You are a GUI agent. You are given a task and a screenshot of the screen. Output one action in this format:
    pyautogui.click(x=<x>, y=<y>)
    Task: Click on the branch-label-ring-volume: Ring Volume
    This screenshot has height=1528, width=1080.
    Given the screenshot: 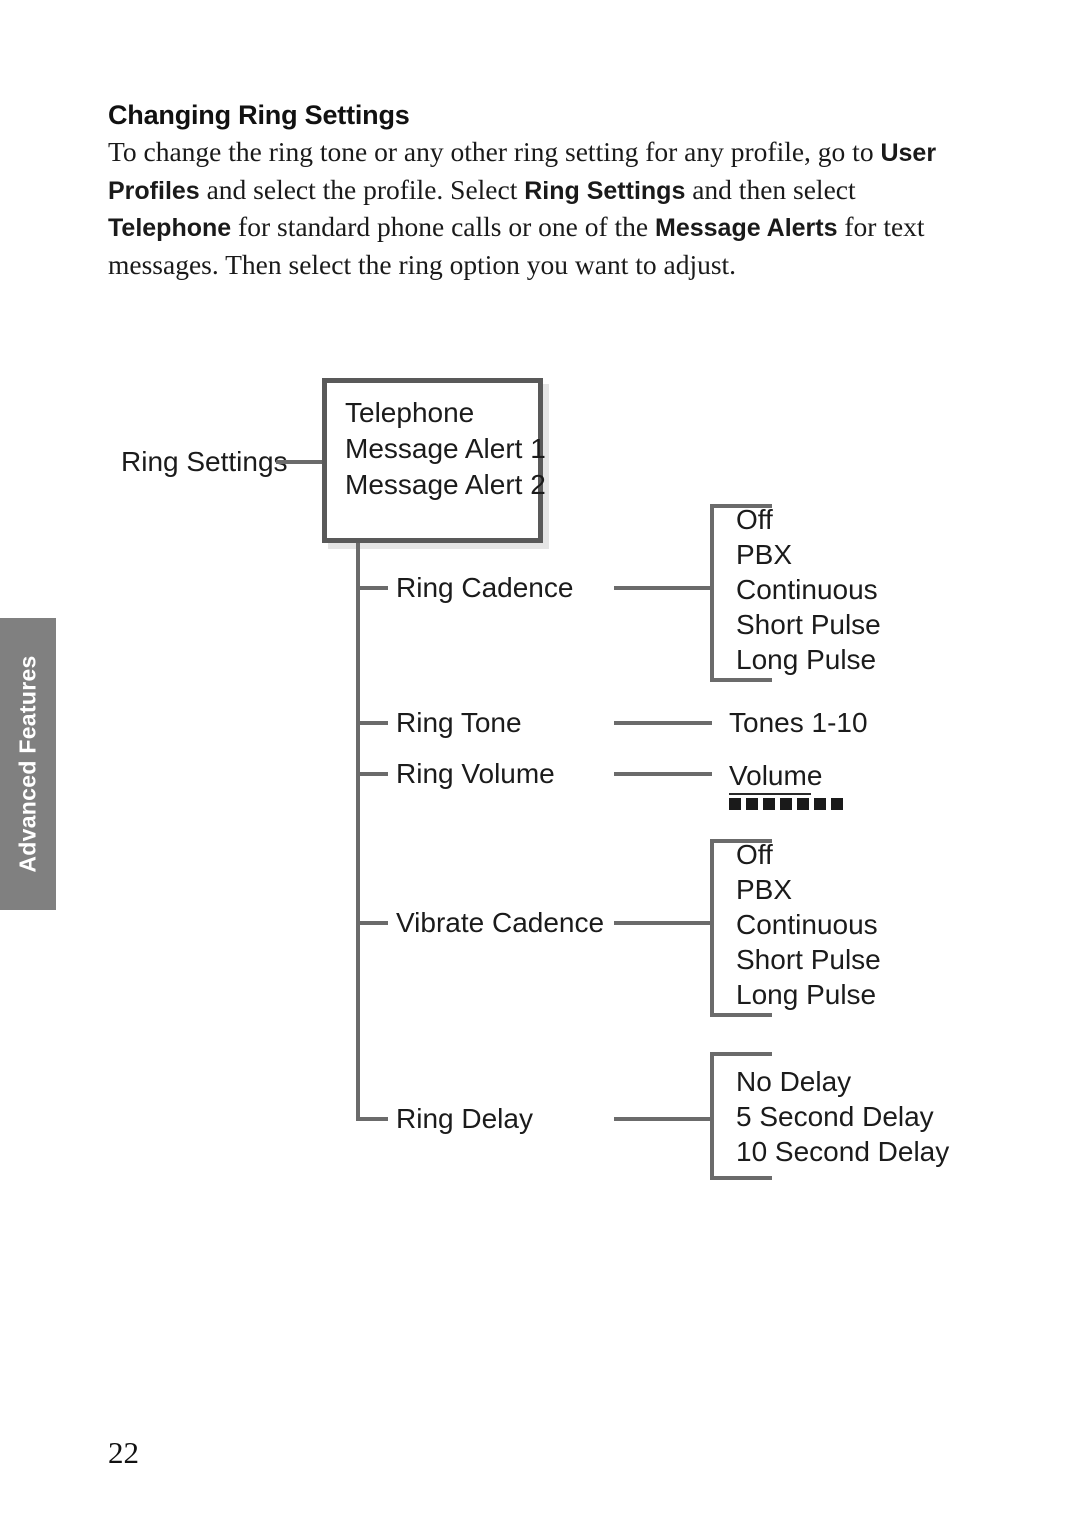 What is the action you would take?
    pyautogui.click(x=475, y=773)
    